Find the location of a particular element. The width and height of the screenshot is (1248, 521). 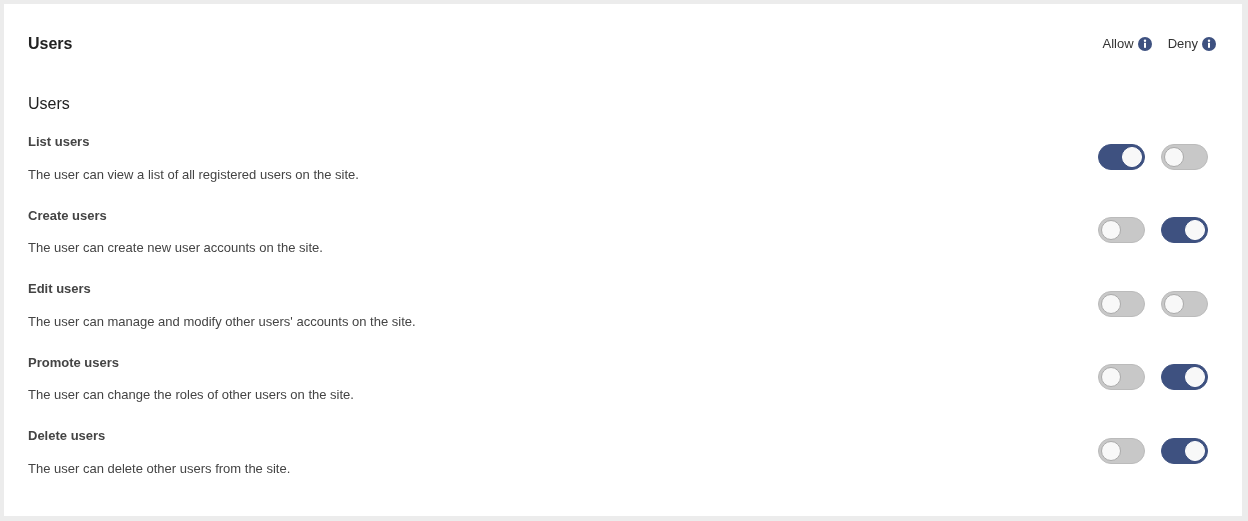

section-title: Users is located at coordinates (49, 104).